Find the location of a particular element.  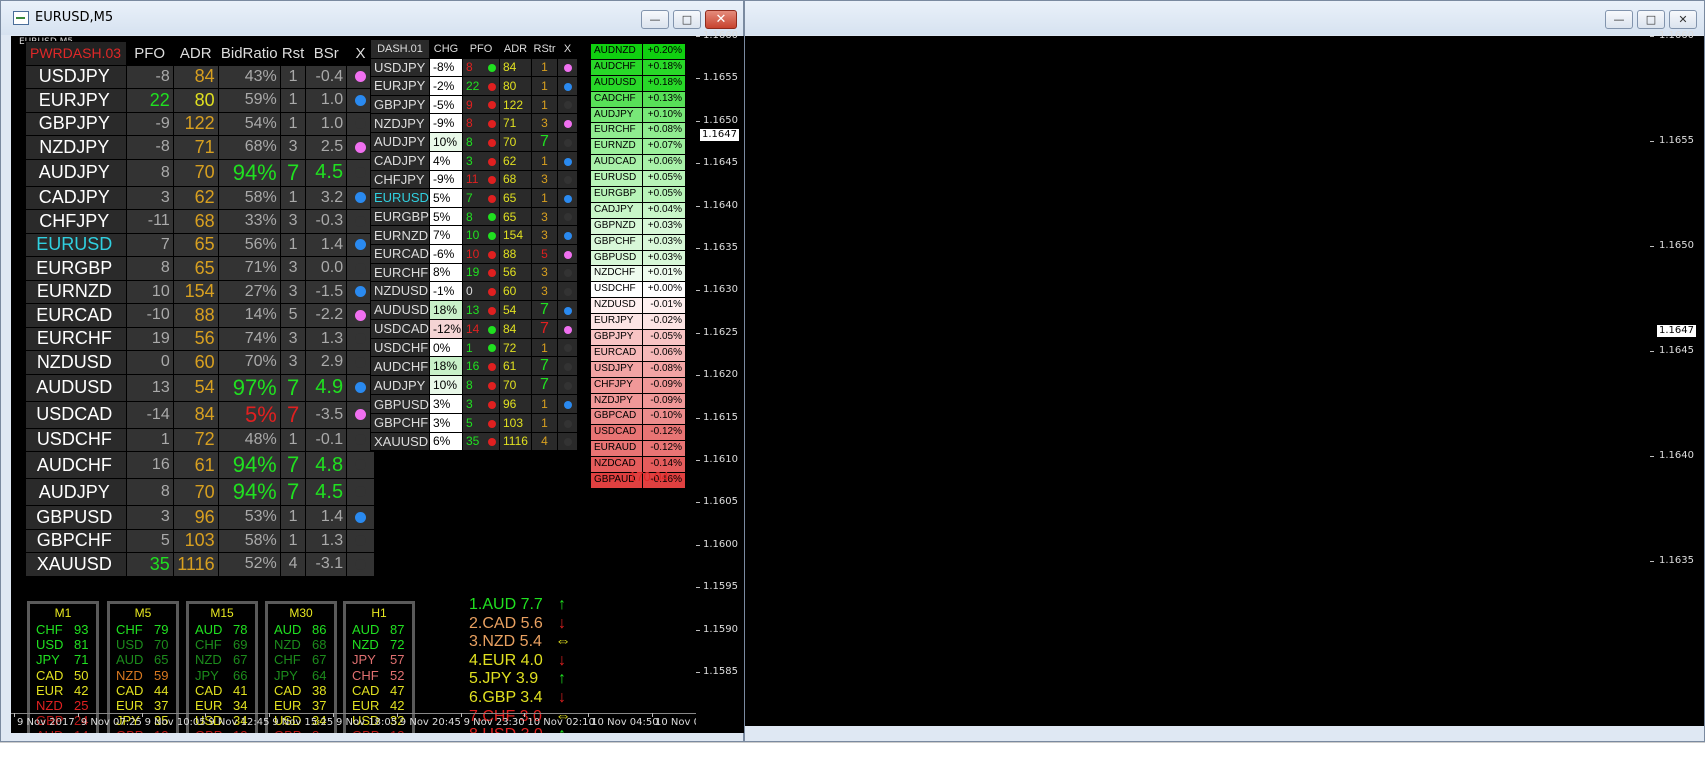

dash1-header-bidratio: BidRatio is located at coordinates (249, 53).